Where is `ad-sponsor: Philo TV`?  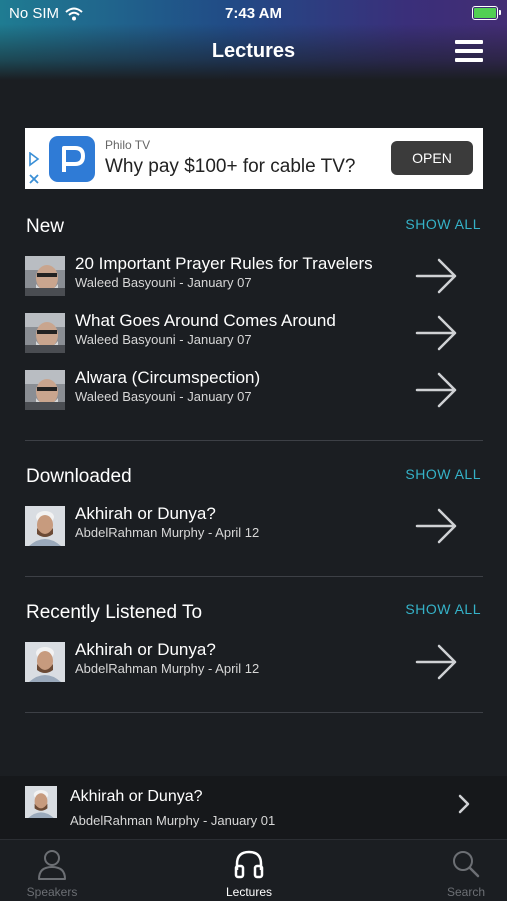
ad-sponsor: Philo TV is located at coordinates (128, 145).